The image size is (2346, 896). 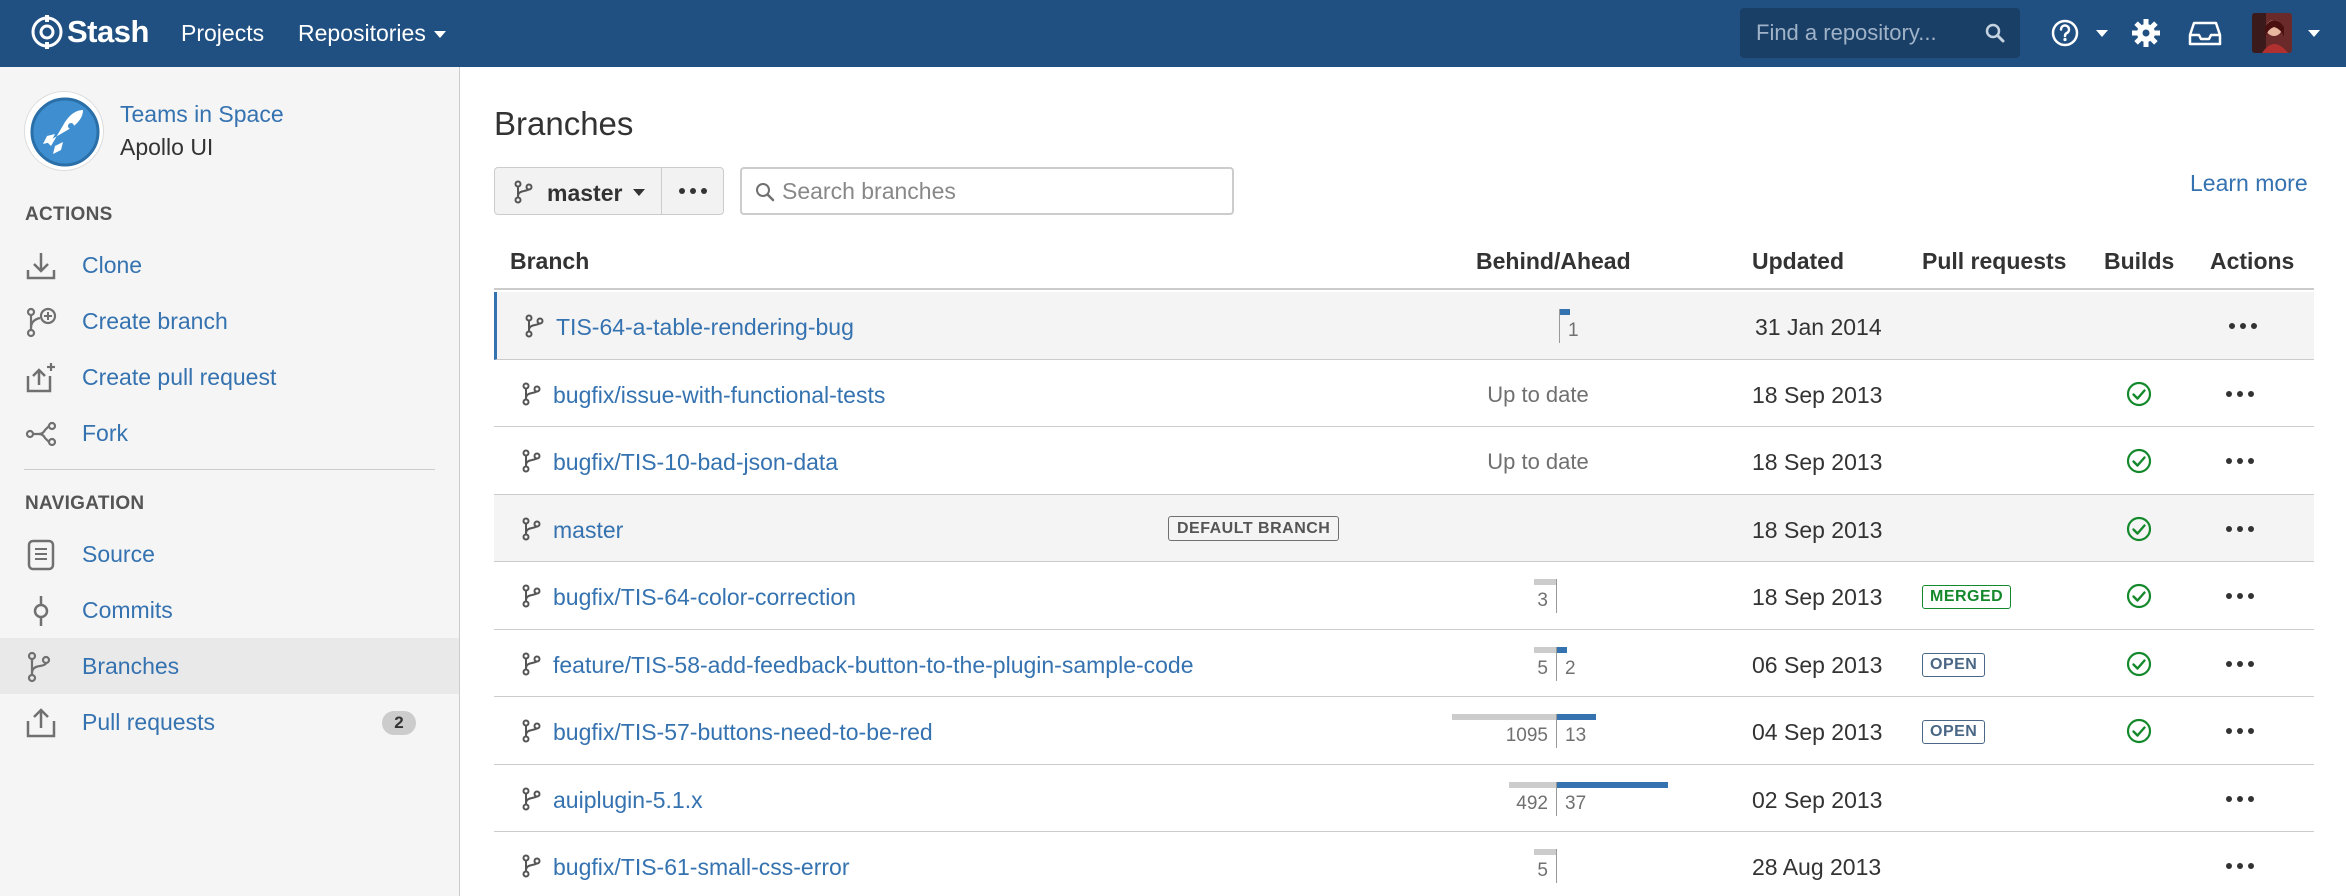 I want to click on gear-icon, so click(x=2146, y=33).